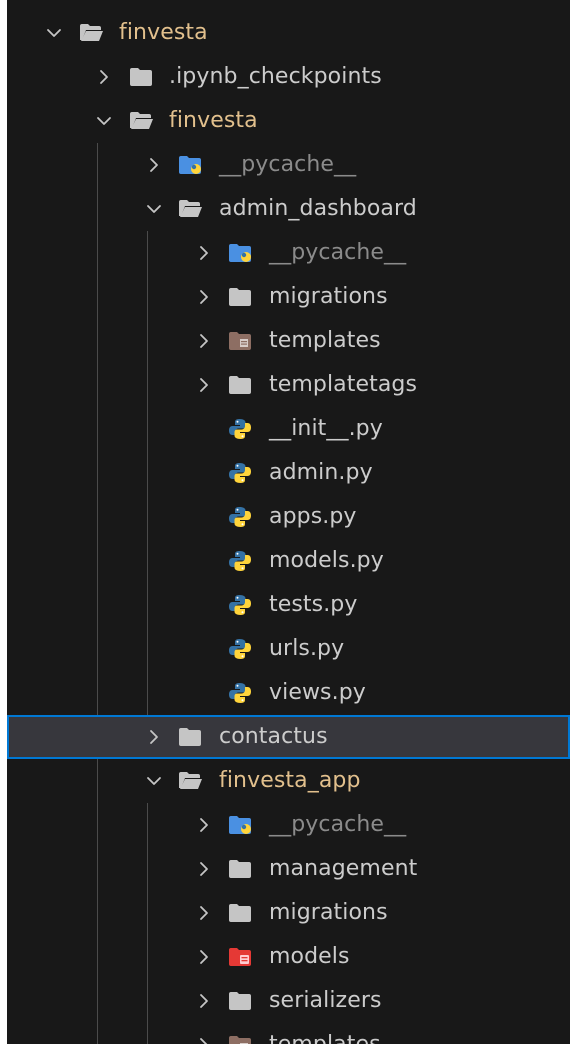 The width and height of the screenshot is (570, 1044). Describe the element at coordinates (240, 957) in the screenshot. I see `models-folder-icon` at that location.